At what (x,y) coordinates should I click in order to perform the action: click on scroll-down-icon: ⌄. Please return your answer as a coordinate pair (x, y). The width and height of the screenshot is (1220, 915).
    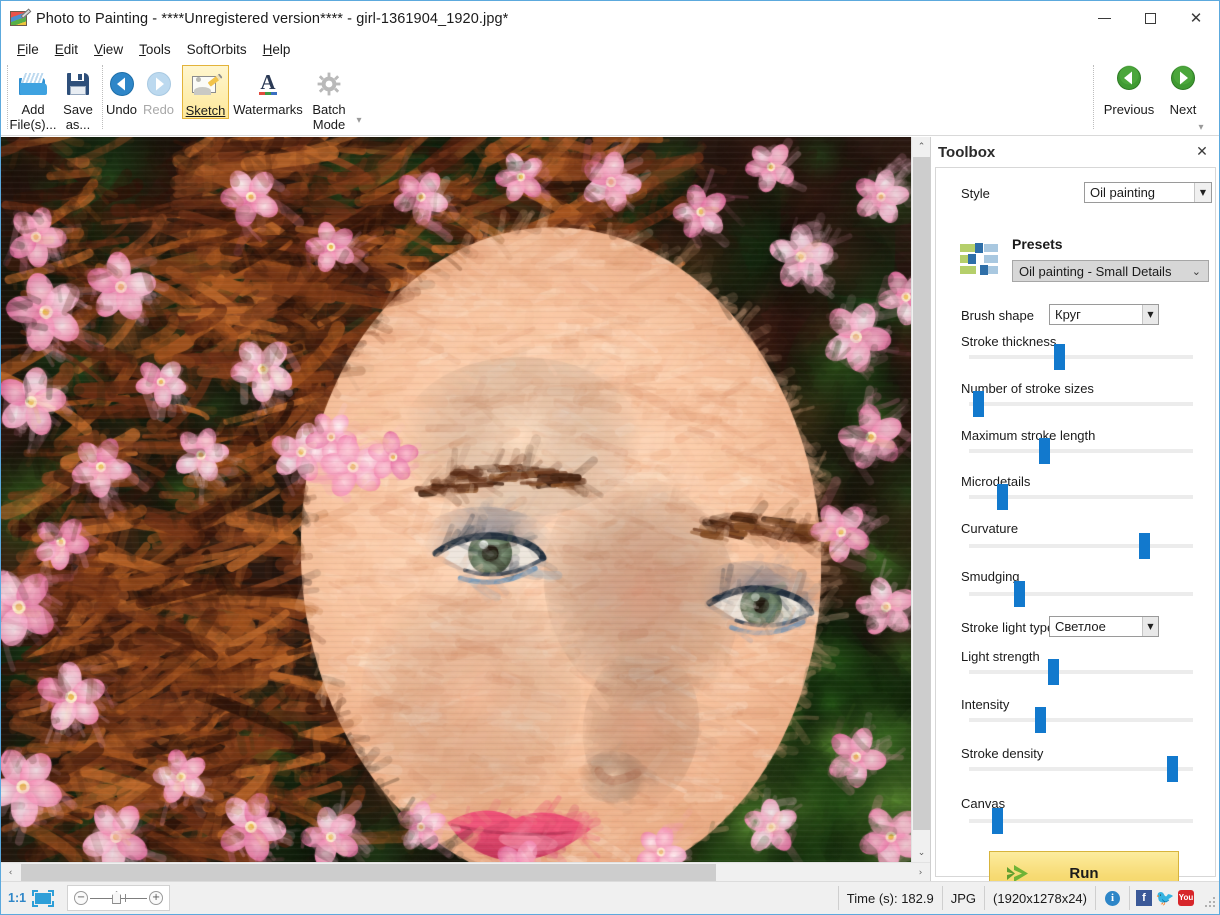
    Looking at the image, I should click on (921, 852).